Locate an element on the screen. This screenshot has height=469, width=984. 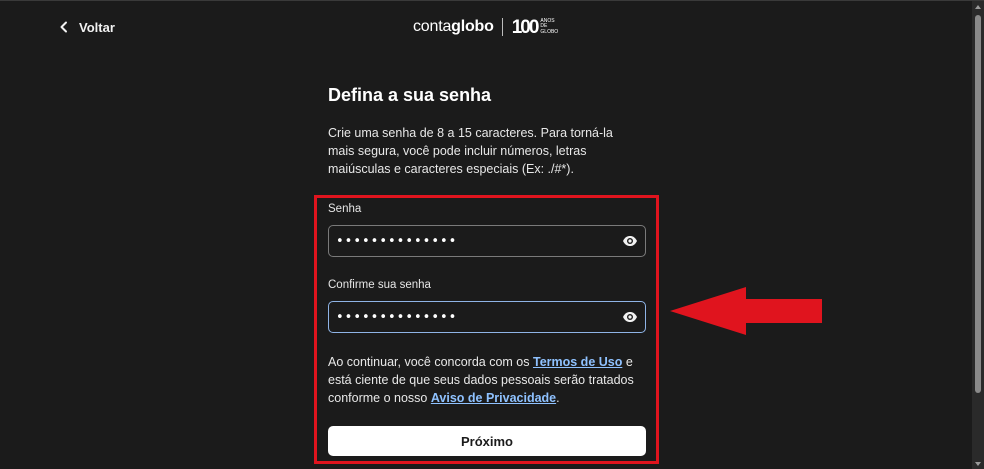
logo: contaglobo 100 ANOS DE GLOBO is located at coordinates (485, 27).